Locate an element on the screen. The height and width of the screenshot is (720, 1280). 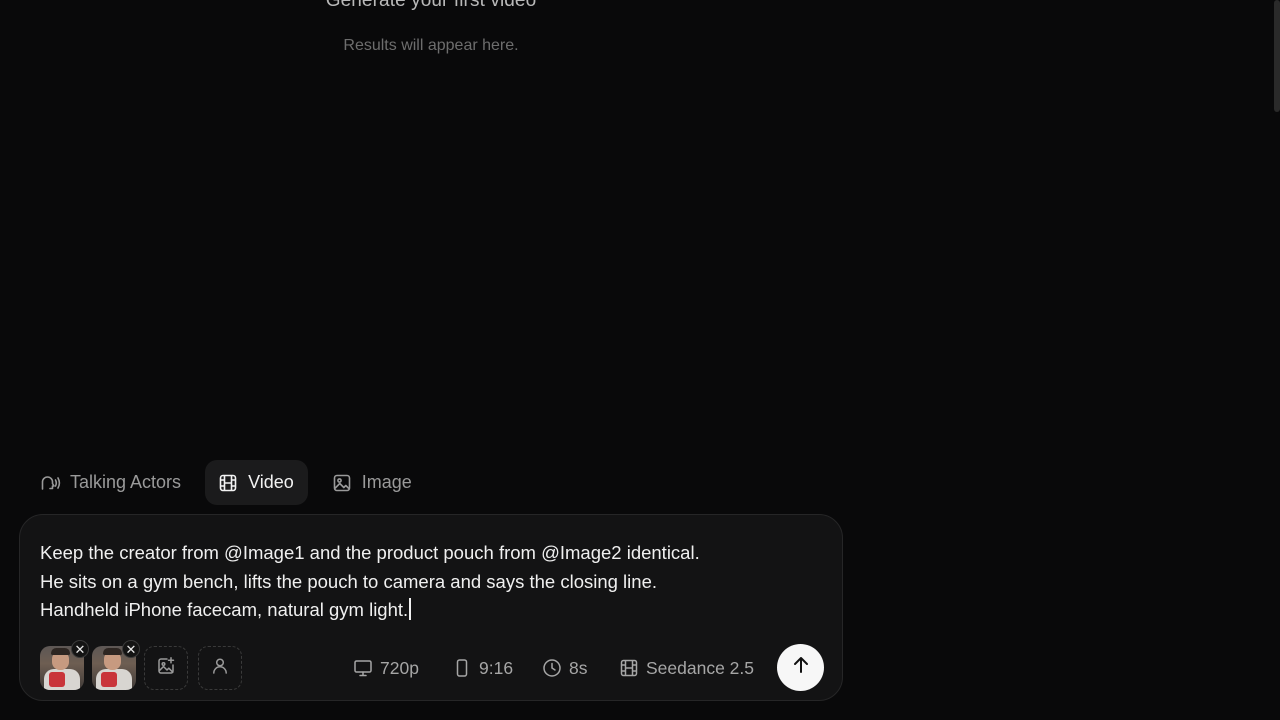
mode-tabs: Talking Actors Video Image is located at coordinates (226, 482).